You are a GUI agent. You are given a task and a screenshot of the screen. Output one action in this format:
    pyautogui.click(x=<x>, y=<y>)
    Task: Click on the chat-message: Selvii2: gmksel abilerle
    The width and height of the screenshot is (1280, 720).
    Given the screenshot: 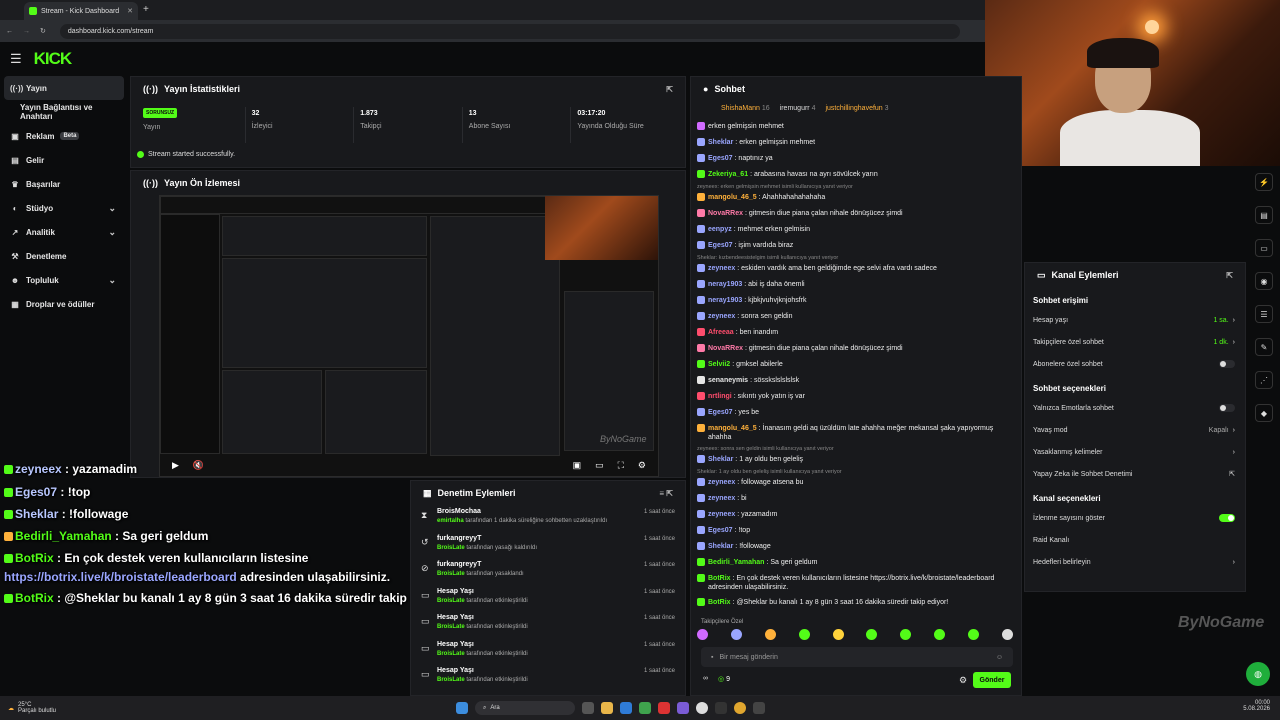 What is the action you would take?
    pyautogui.click(x=857, y=365)
    